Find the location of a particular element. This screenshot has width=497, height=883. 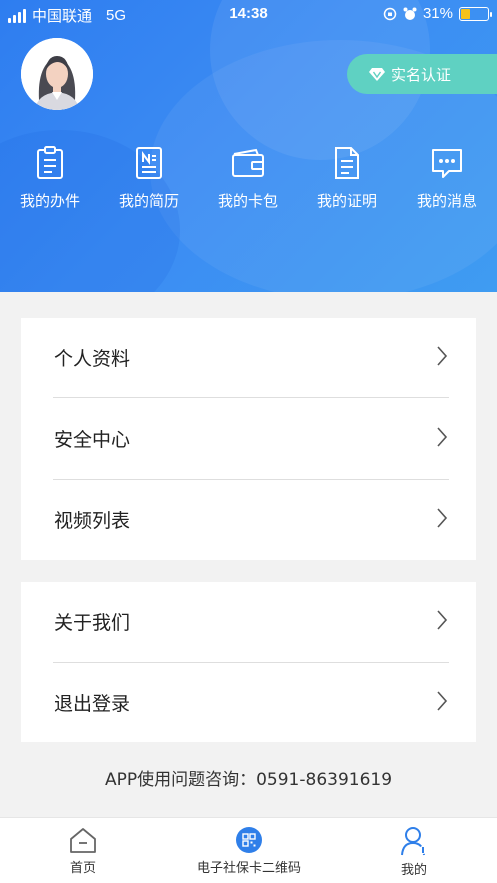

quick-action-label: 我的证明 is located at coordinates (346, 201).